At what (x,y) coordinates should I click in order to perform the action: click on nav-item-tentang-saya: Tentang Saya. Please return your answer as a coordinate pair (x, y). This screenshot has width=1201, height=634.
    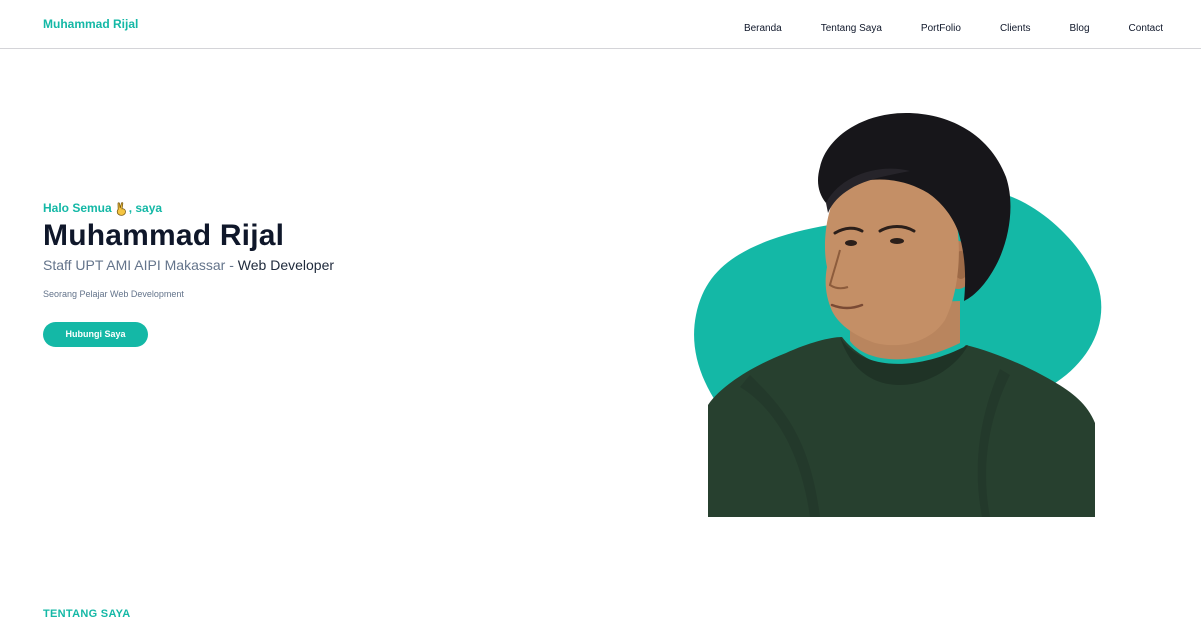
    Looking at the image, I should click on (851, 27).